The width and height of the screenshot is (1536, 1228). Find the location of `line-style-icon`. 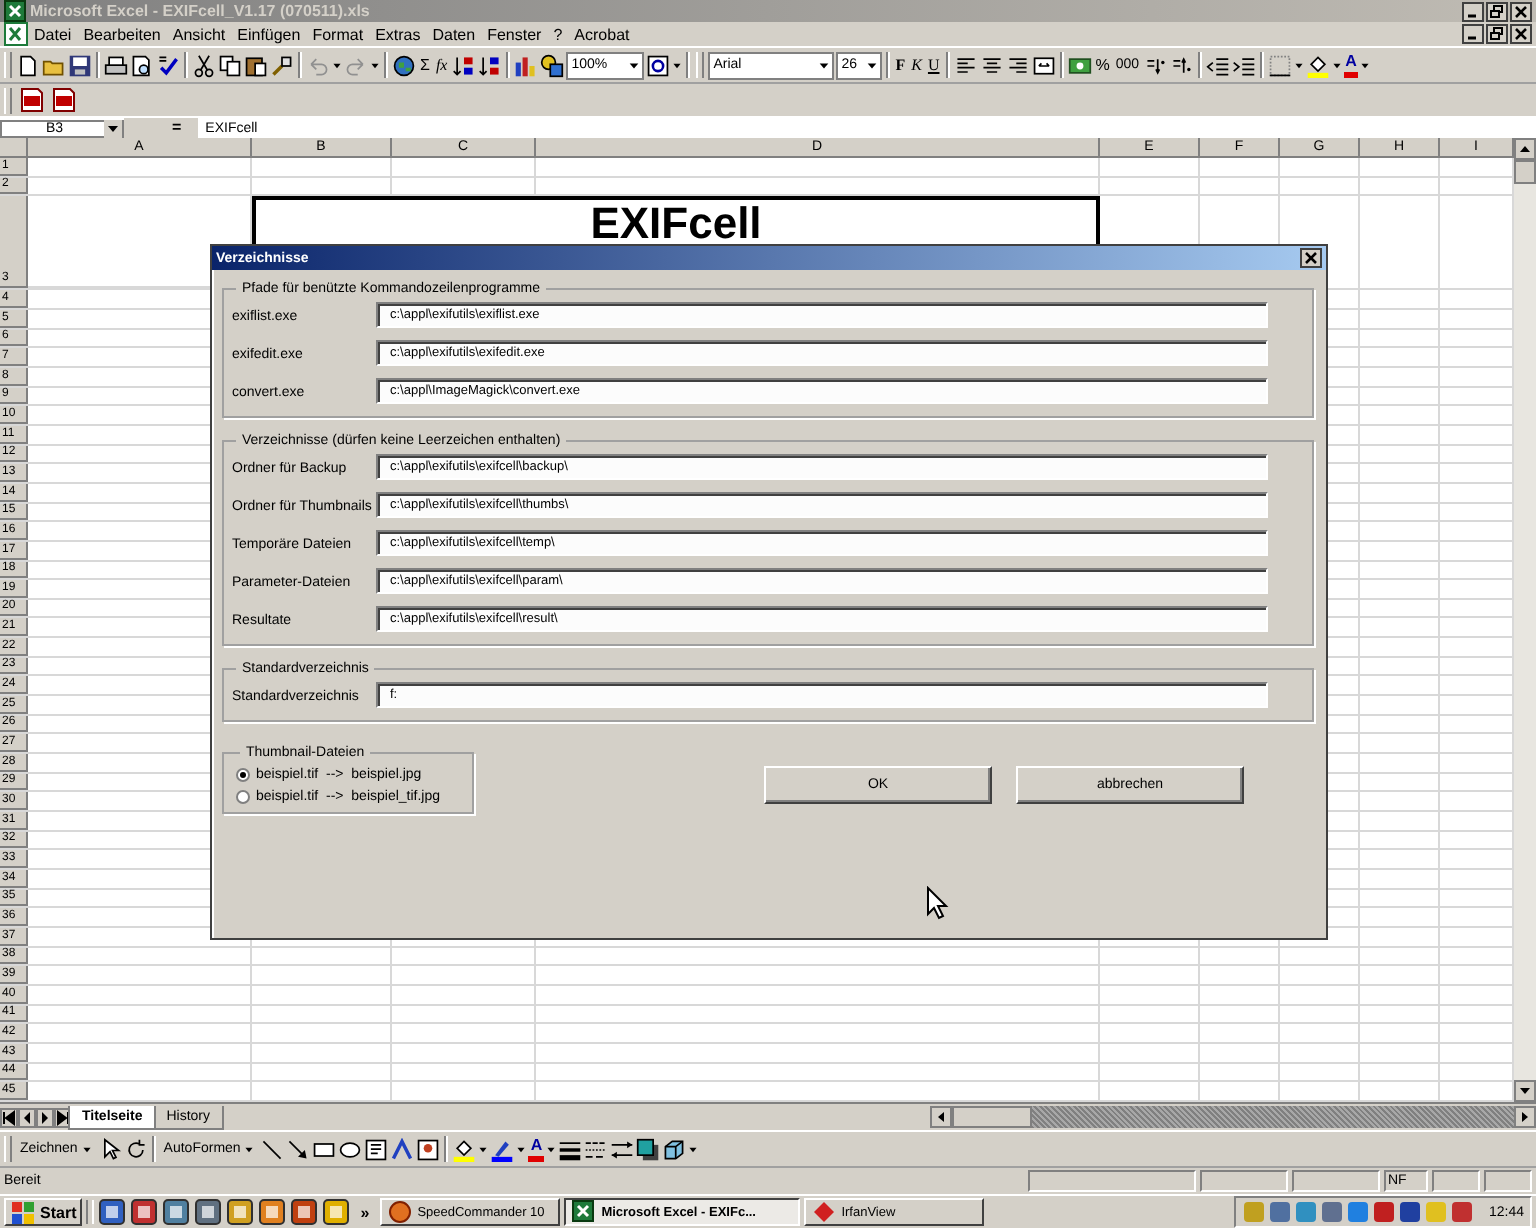

line-style-icon is located at coordinates (570, 1149).